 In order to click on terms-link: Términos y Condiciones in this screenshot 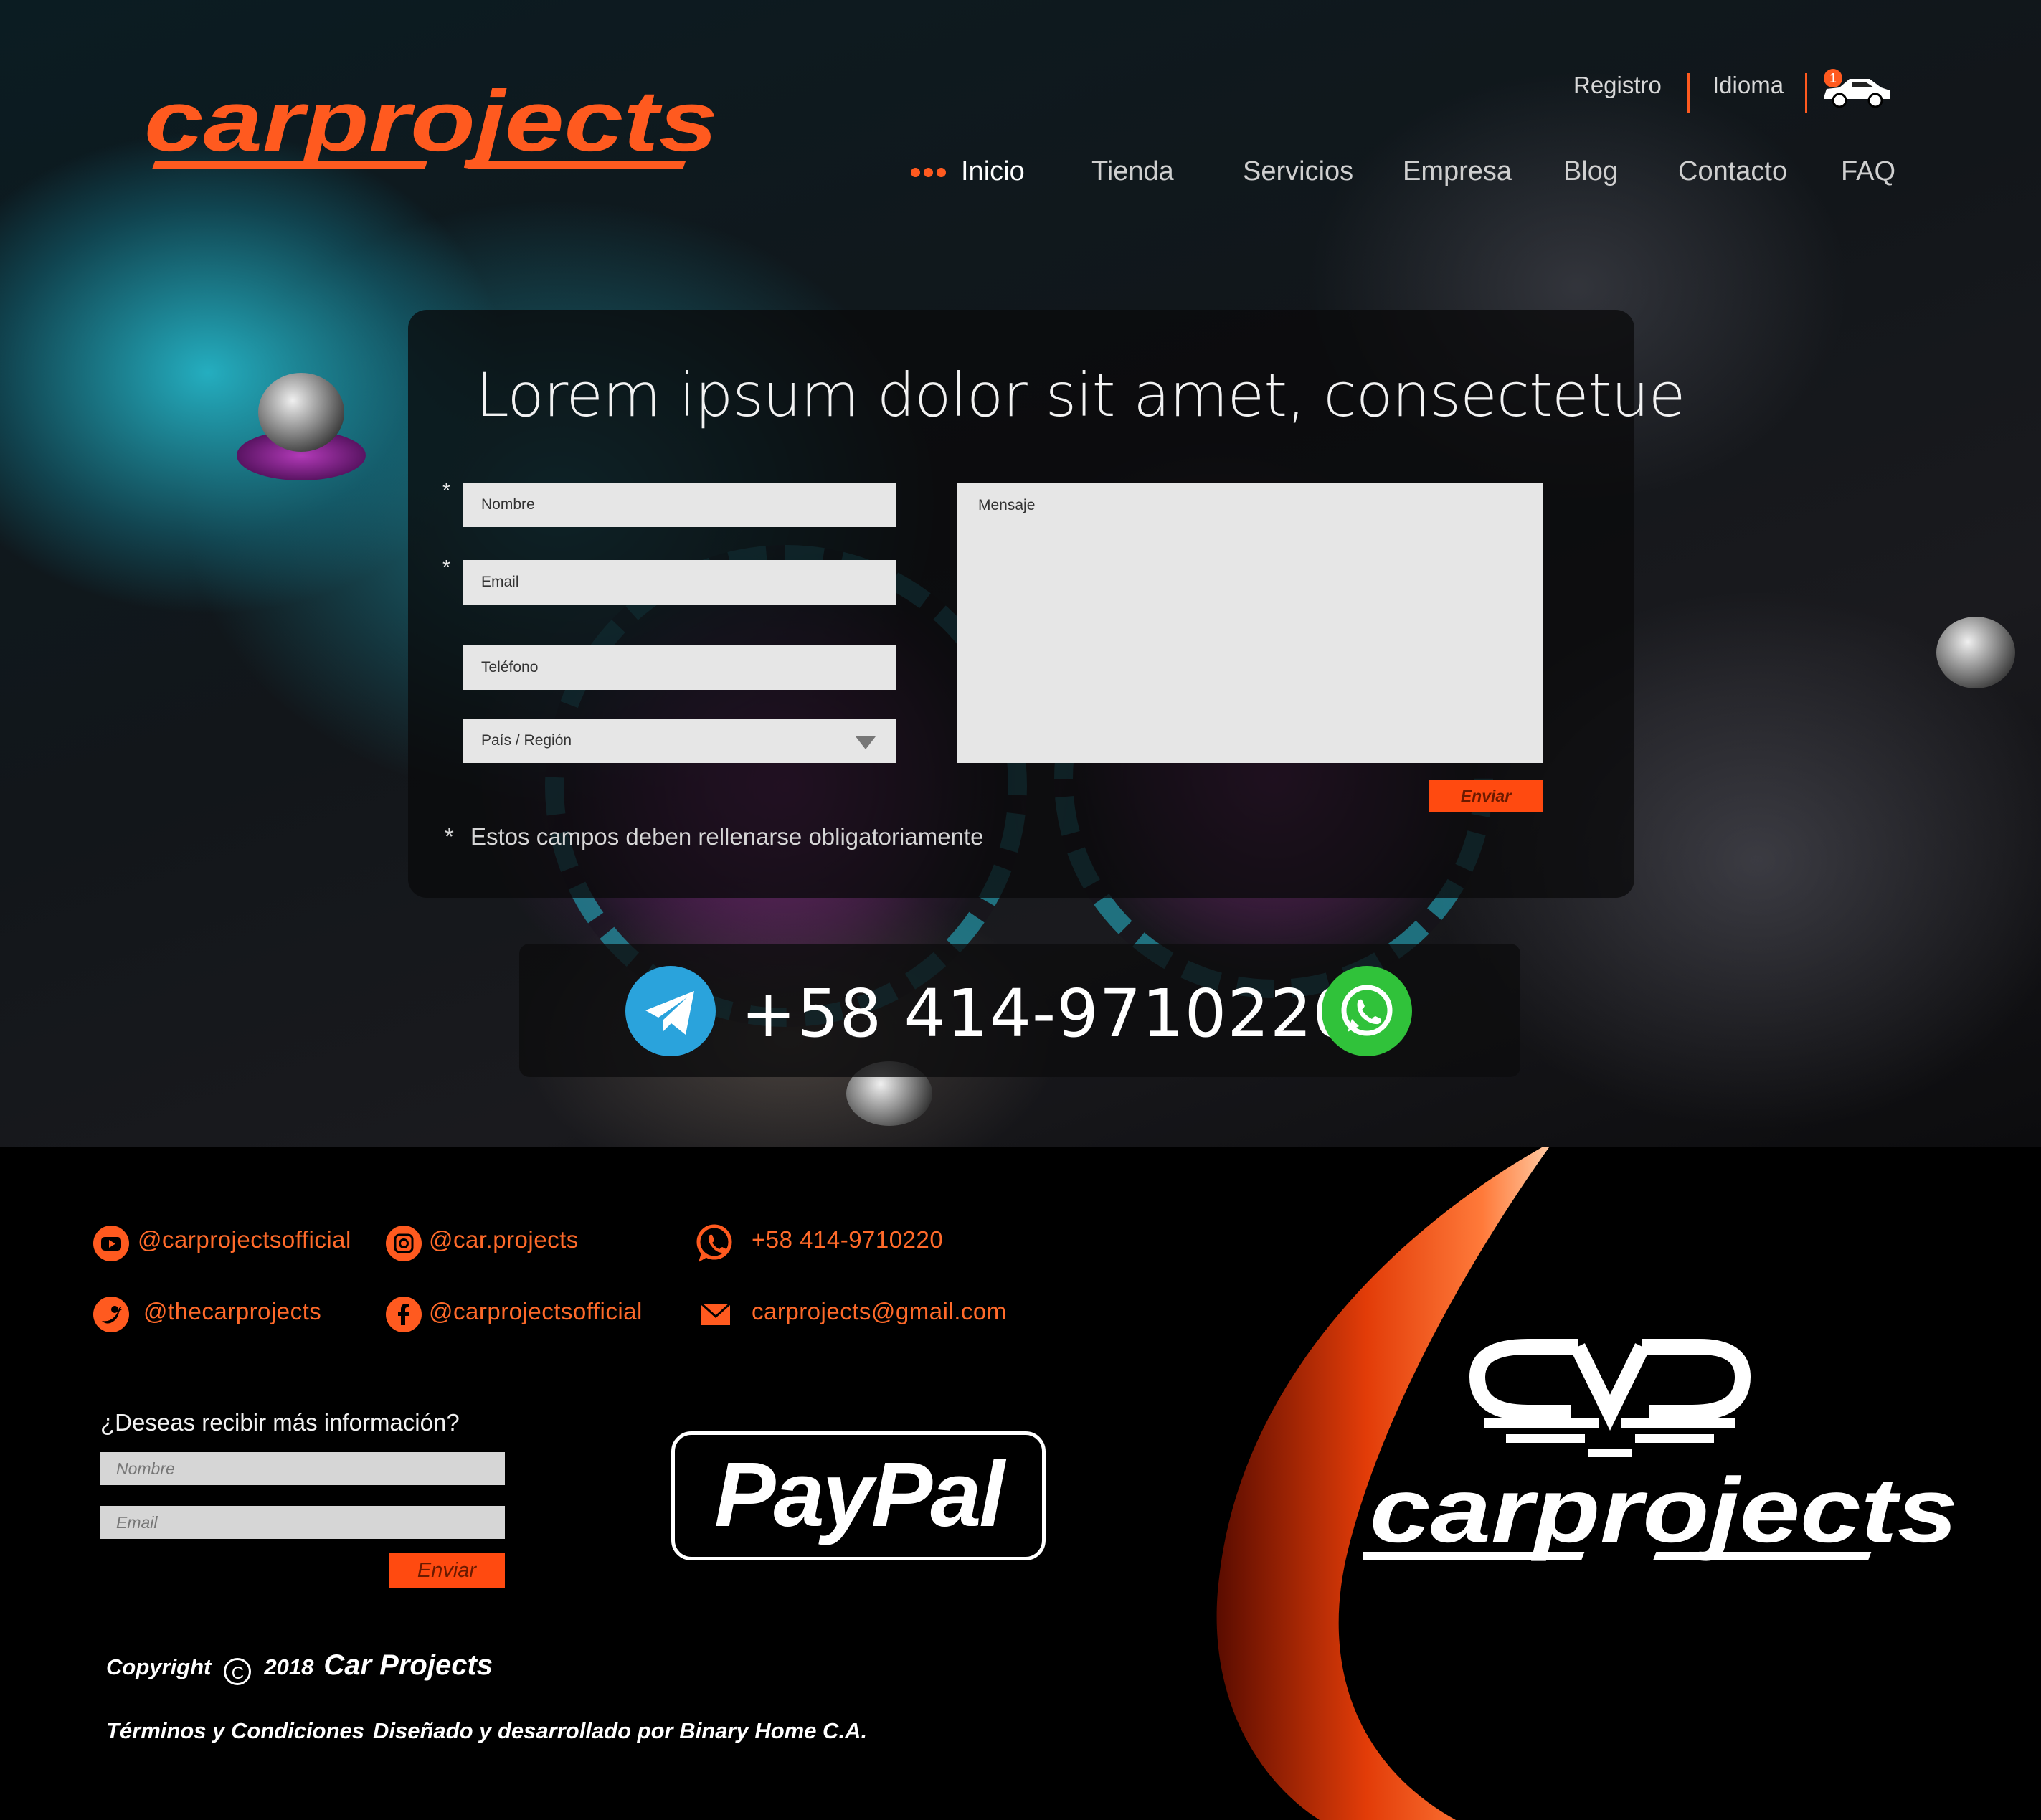, I will do `click(235, 1731)`.